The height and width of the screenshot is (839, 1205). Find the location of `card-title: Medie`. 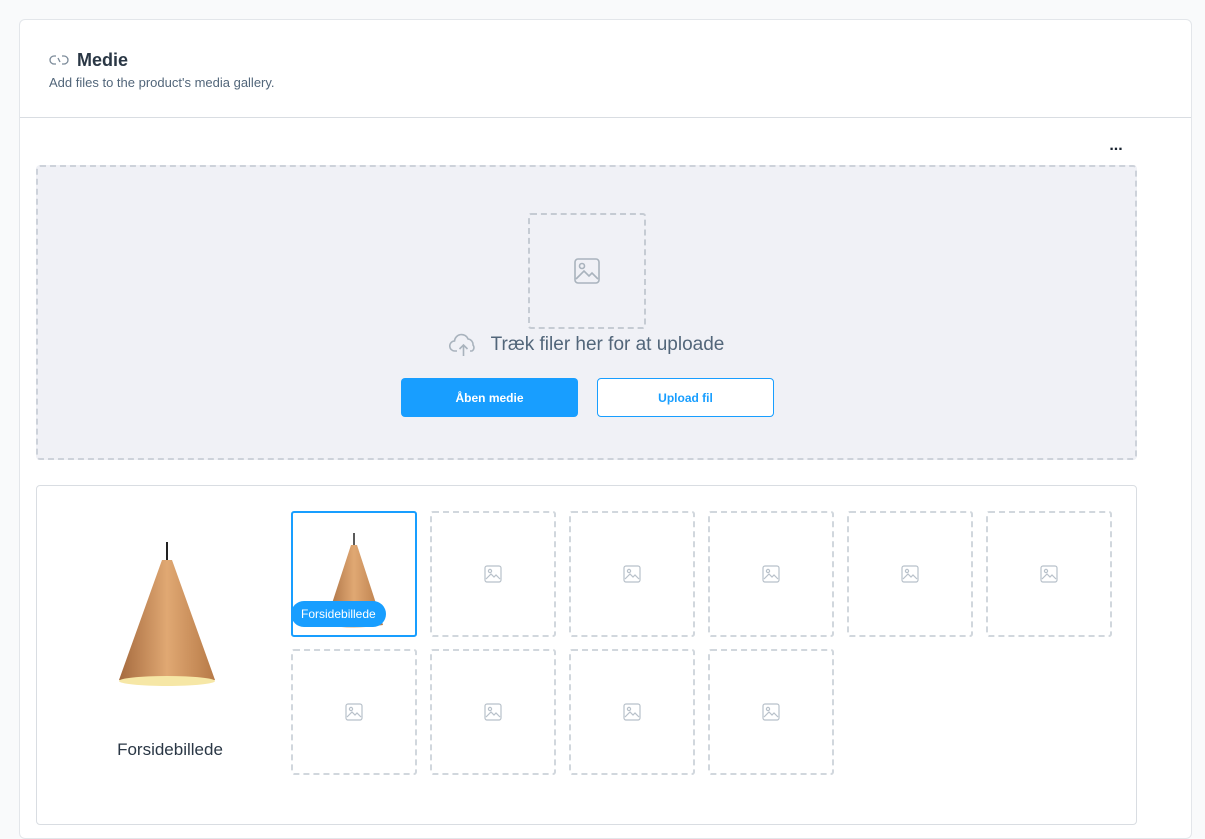

card-title: Medie is located at coordinates (103, 59).